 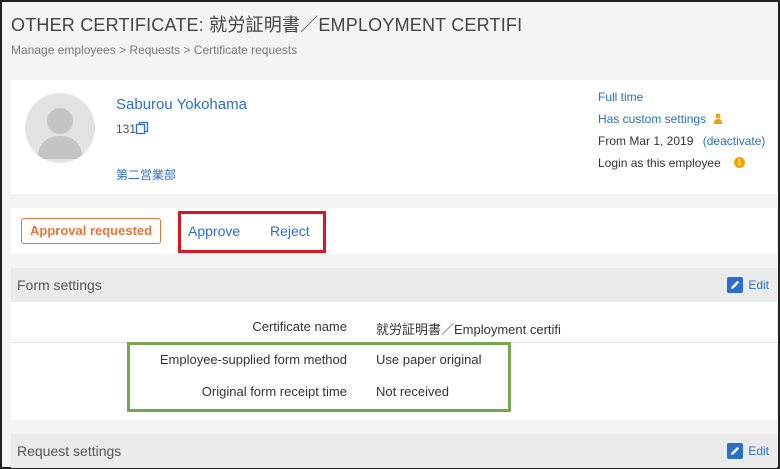 I want to click on request-settings-header: Request settings Edit, so click(x=394, y=451).